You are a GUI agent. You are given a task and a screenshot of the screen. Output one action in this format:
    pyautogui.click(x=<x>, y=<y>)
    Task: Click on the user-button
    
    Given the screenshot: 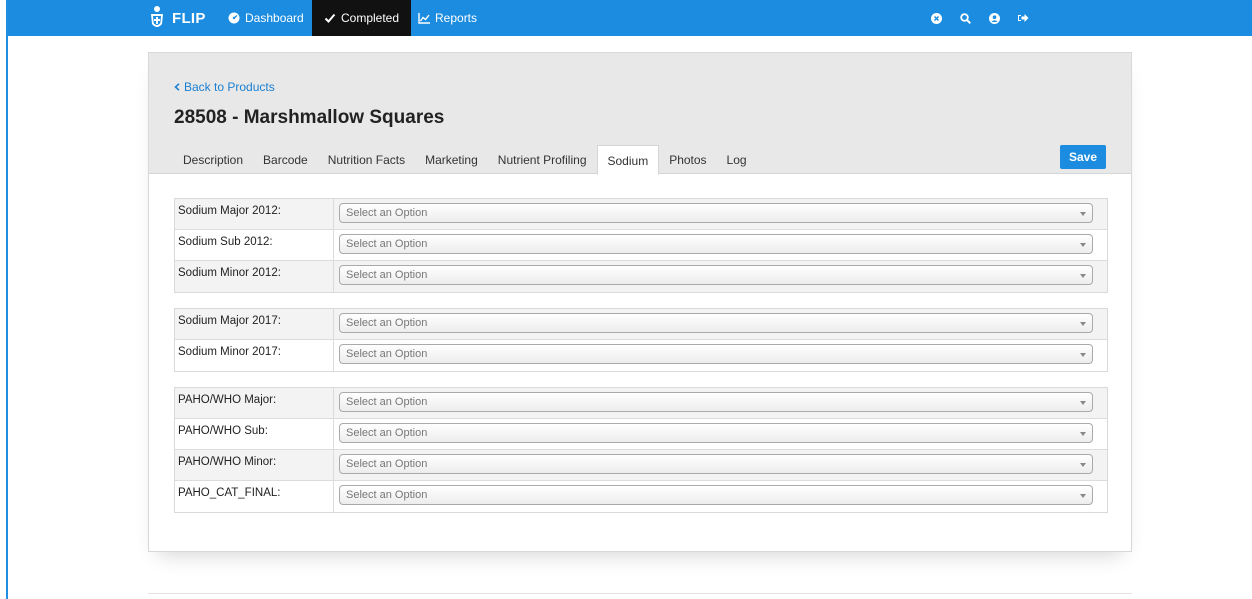 What is the action you would take?
    pyautogui.click(x=994, y=18)
    